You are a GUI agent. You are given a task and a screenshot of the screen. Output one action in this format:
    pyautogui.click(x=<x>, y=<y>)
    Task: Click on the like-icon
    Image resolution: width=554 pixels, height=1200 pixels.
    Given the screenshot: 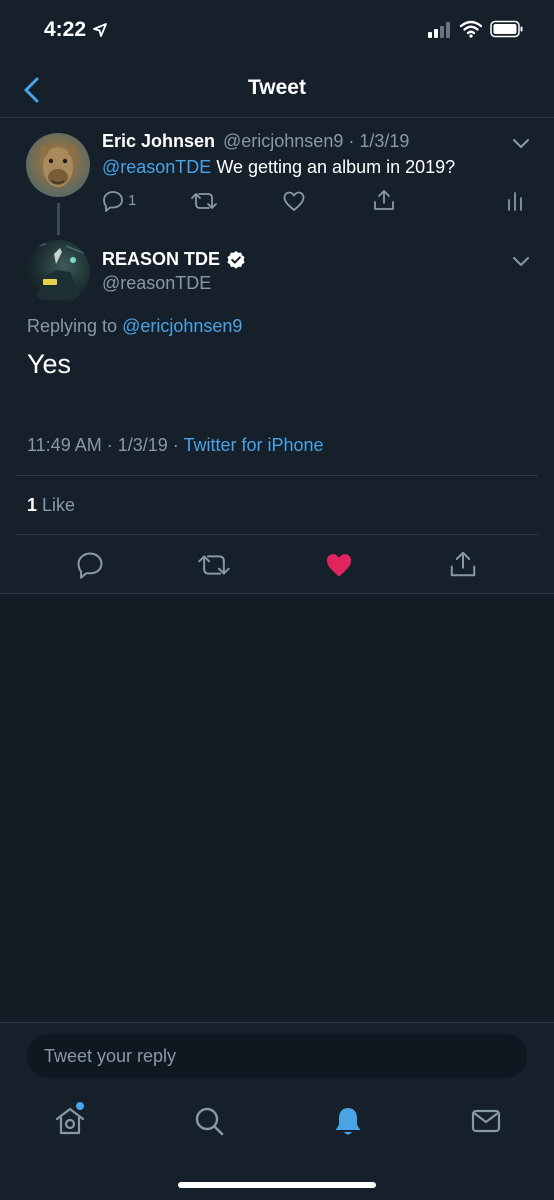 What is the action you would take?
    pyautogui.click(x=294, y=201)
    